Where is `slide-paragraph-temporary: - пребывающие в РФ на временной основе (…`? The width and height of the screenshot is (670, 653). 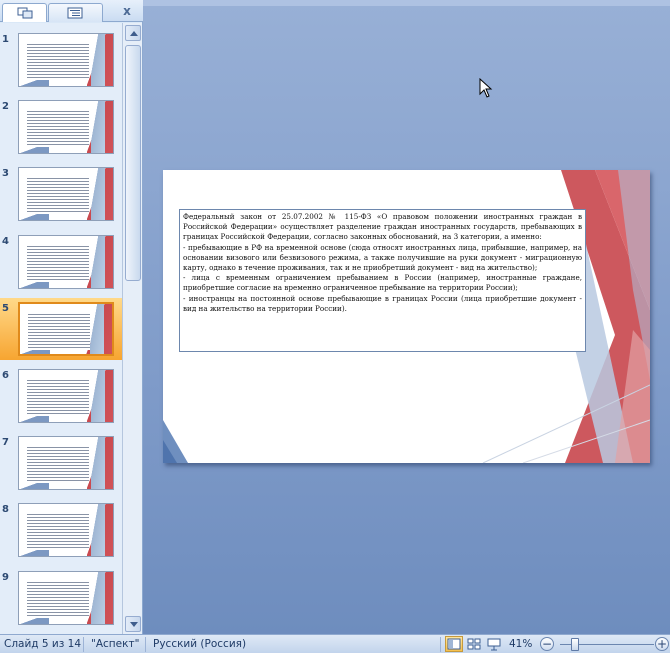 slide-paragraph-temporary: - пребывающие в РФ на временной основе (… is located at coordinates (382, 257).